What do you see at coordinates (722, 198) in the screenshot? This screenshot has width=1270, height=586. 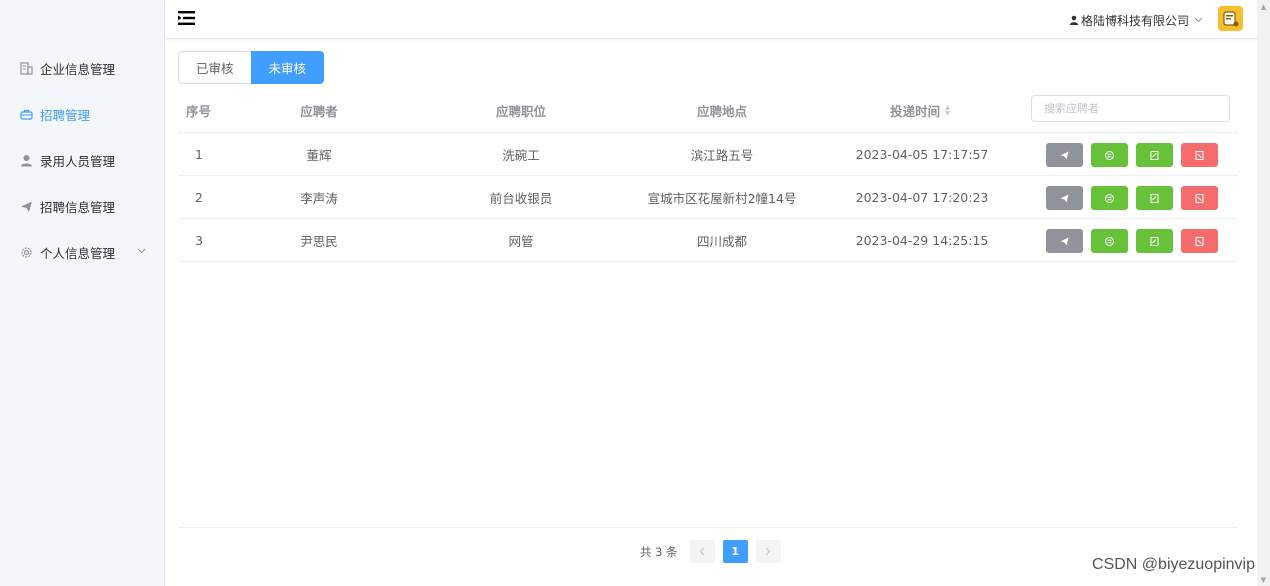 I see `cell-location: 宣城市区花屋新村2幢14号` at bounding box center [722, 198].